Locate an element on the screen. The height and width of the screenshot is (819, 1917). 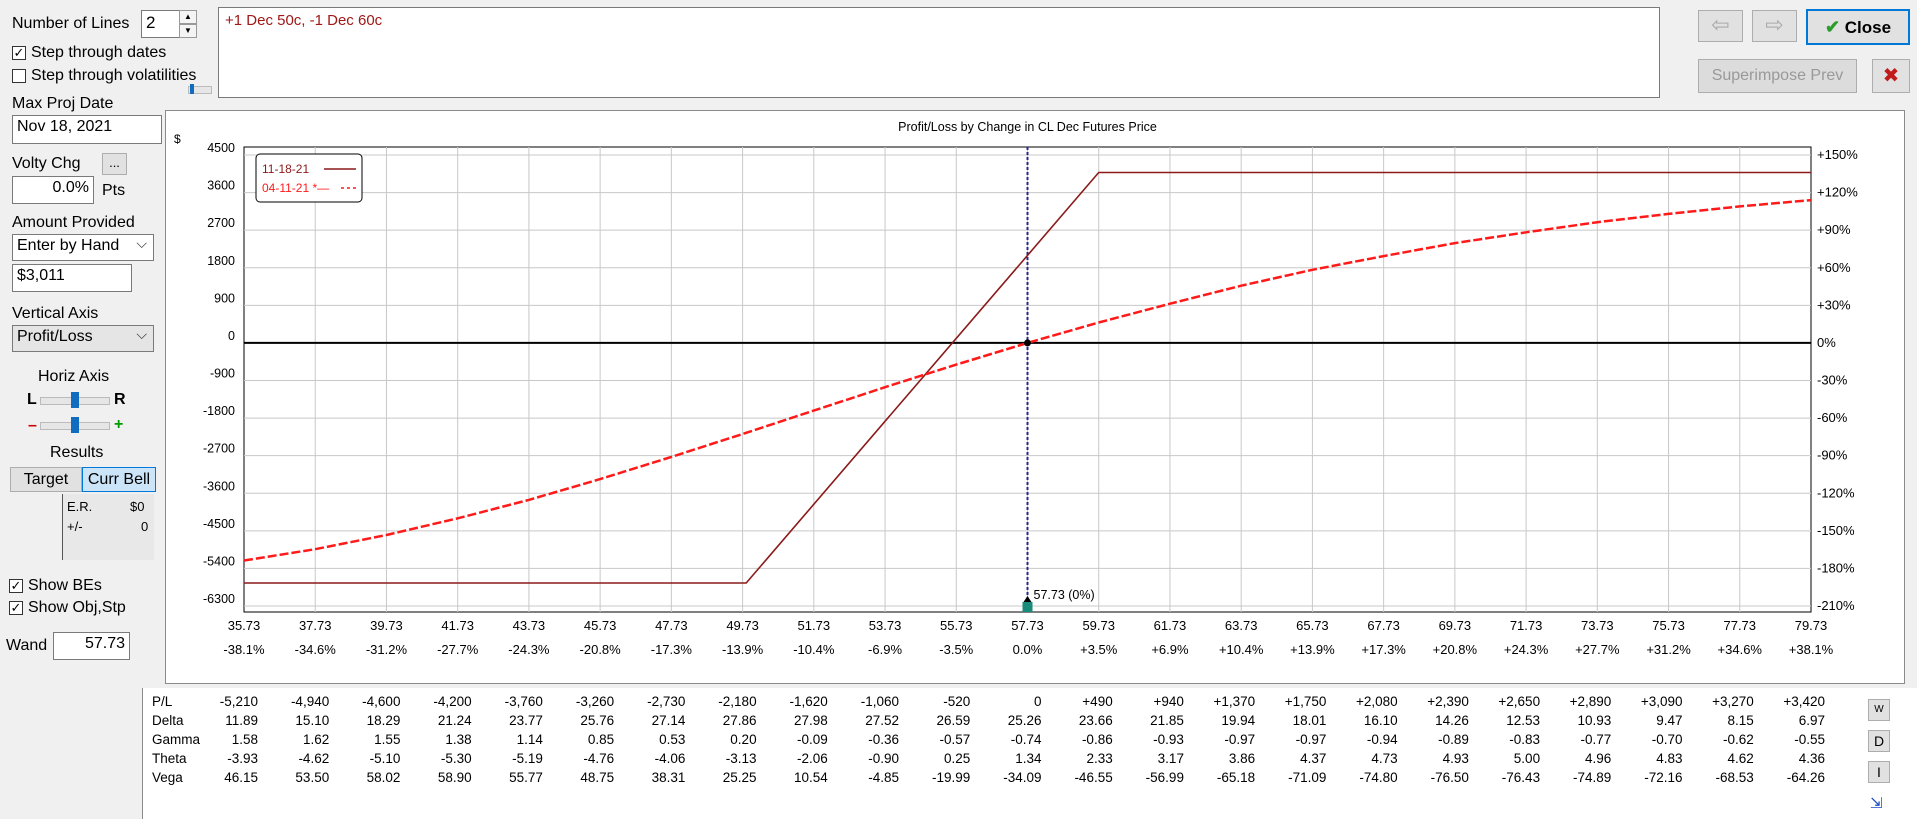
close-button: ✔ Close is located at coordinates (1858, 27).